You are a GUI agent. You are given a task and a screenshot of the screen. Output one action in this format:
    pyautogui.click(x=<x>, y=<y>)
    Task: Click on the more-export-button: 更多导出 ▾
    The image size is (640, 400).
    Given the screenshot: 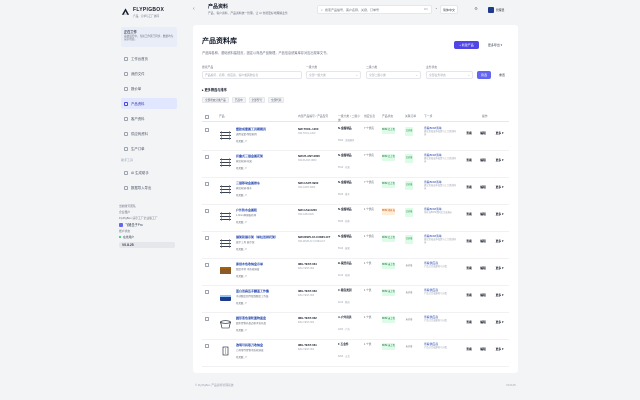 What is the action you would take?
    pyautogui.click(x=495, y=45)
    